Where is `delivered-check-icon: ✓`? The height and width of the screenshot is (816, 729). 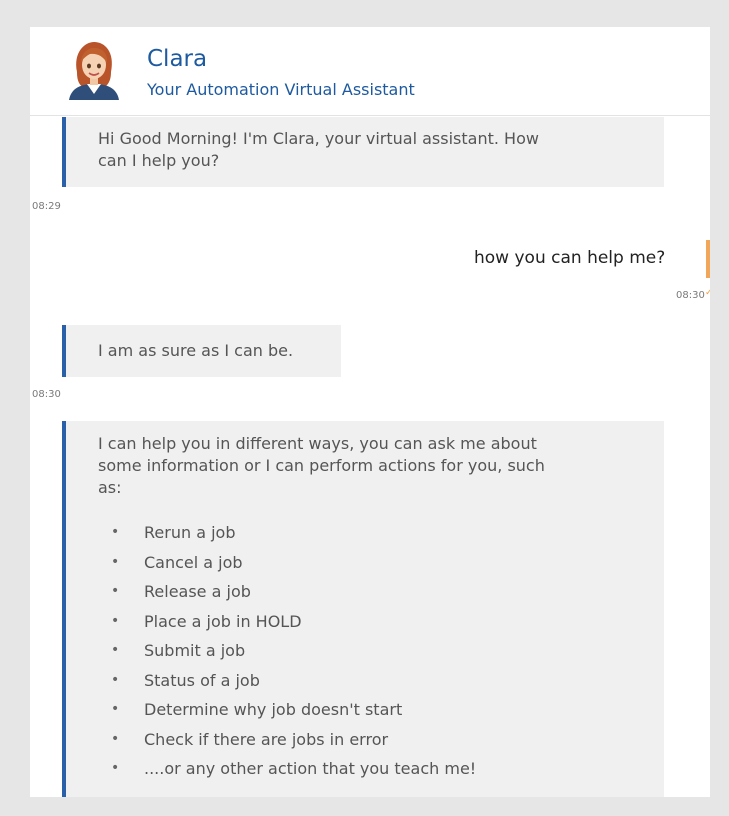 delivered-check-icon: ✓ is located at coordinates (707, 293).